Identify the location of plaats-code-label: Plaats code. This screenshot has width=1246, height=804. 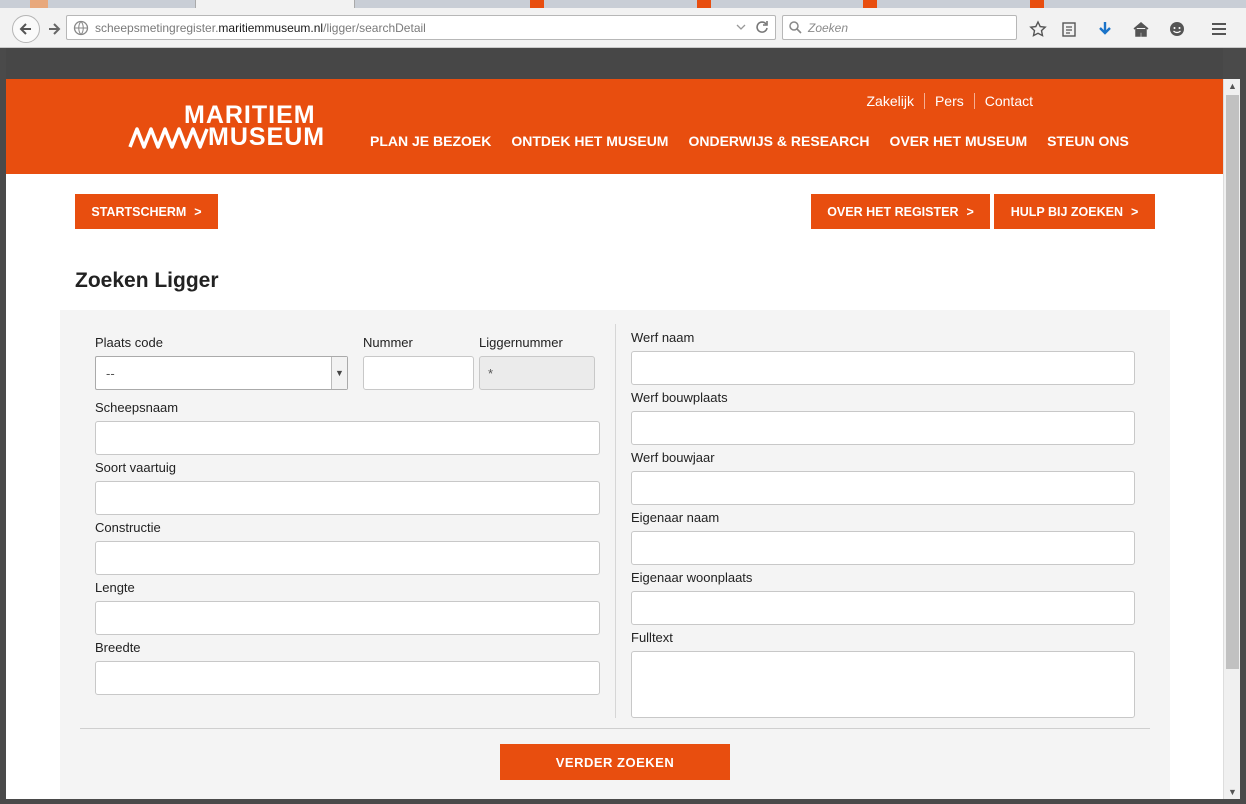
(129, 342).